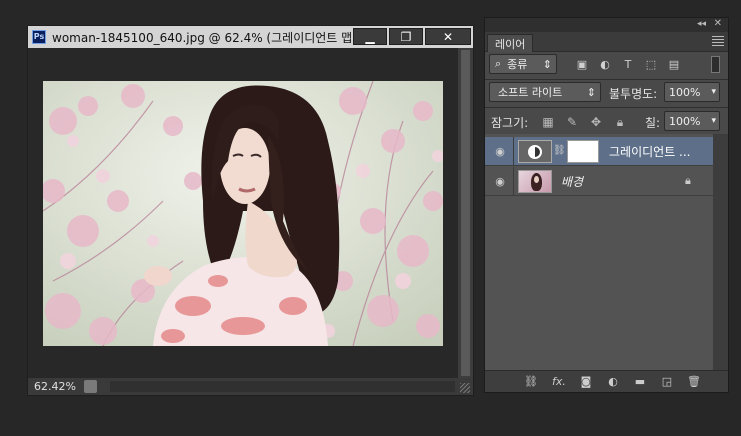  I want to click on scroll-thumb, so click(465, 213).